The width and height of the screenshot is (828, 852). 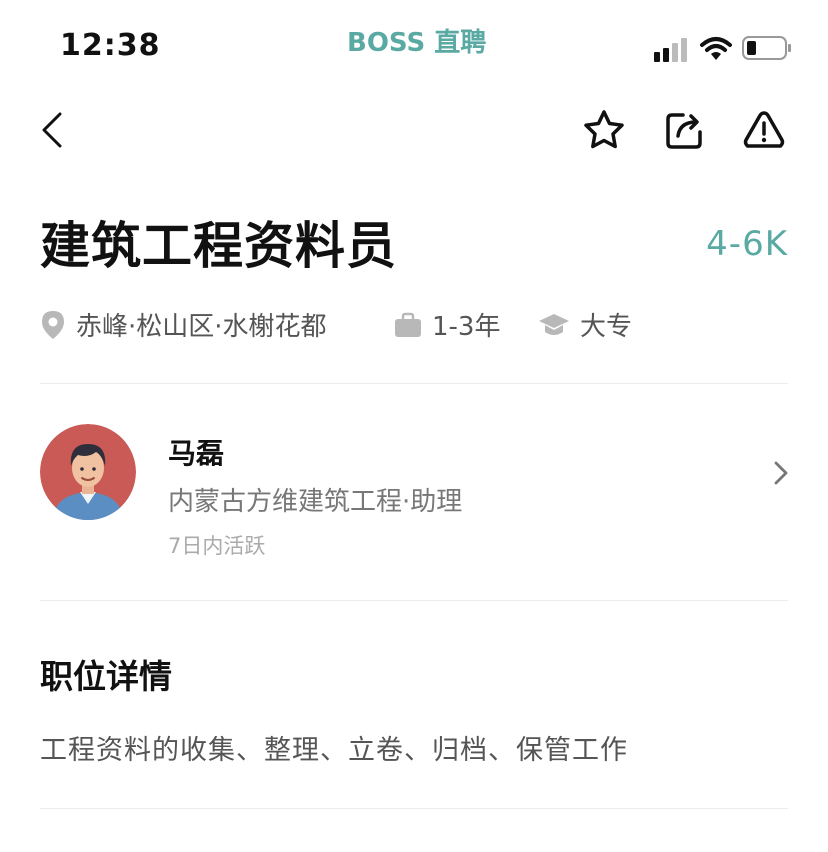 I want to click on wifi-icon, so click(x=716, y=48).